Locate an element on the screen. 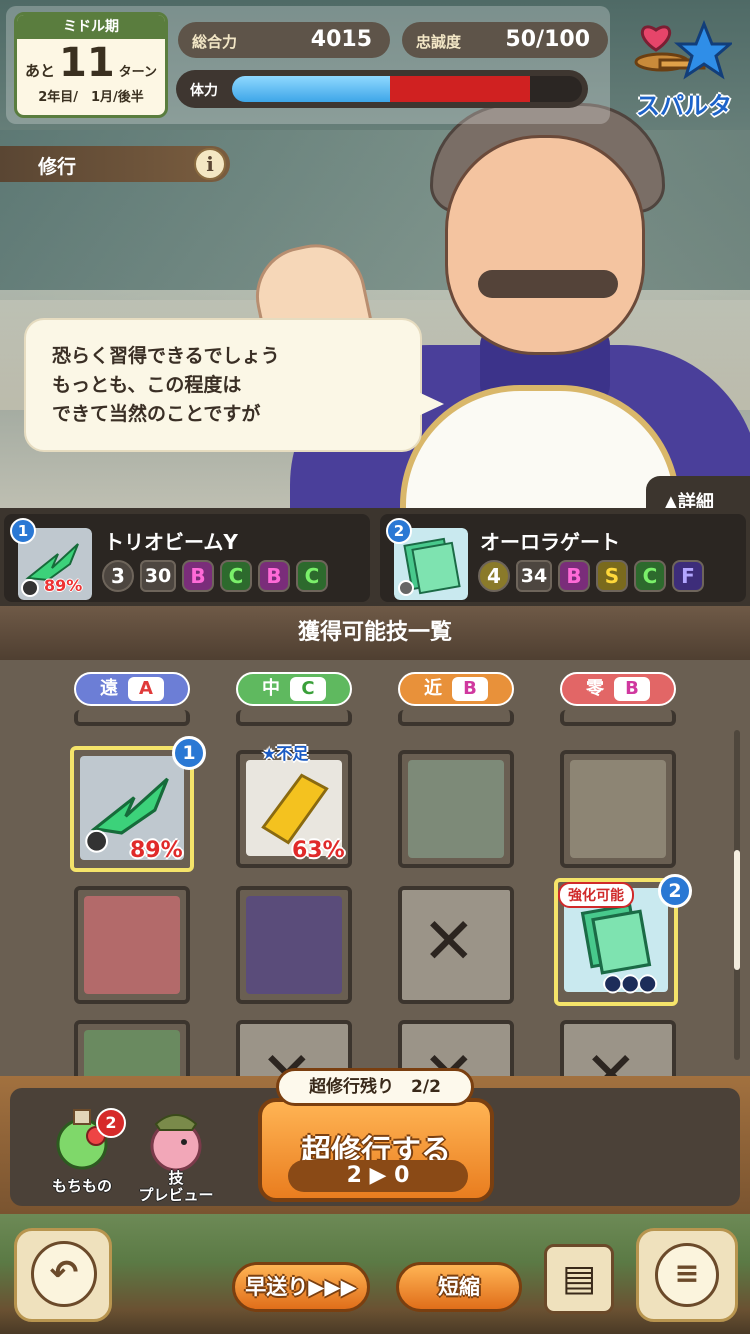 This screenshot has height=1334, width=750. list-scrollbar is located at coordinates (737, 895).